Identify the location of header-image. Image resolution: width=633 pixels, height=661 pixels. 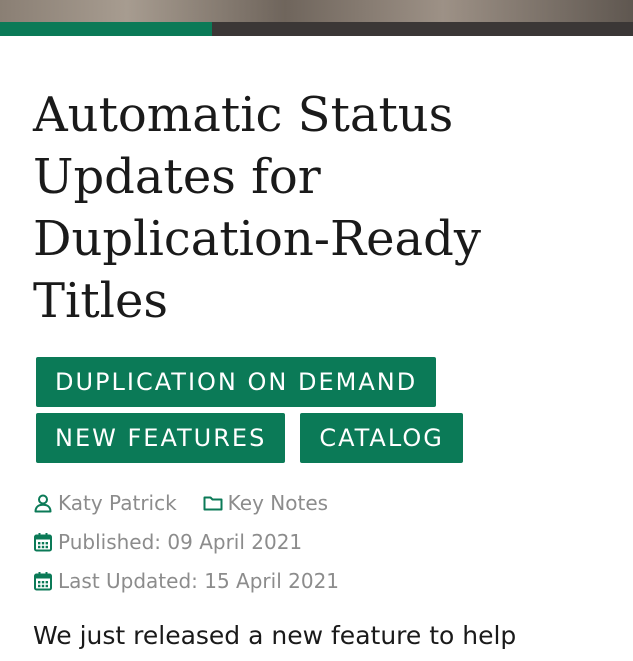
(316, 11).